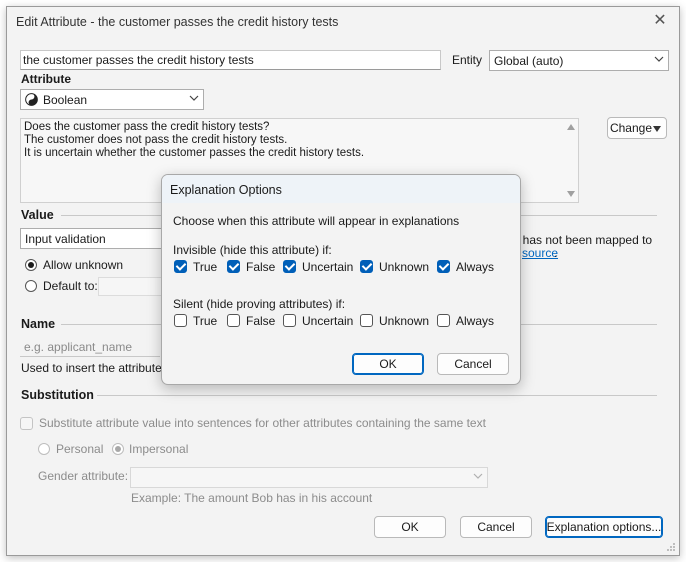 This screenshot has width=686, height=562. I want to click on name-input: e.g. applicant_name, so click(90, 347).